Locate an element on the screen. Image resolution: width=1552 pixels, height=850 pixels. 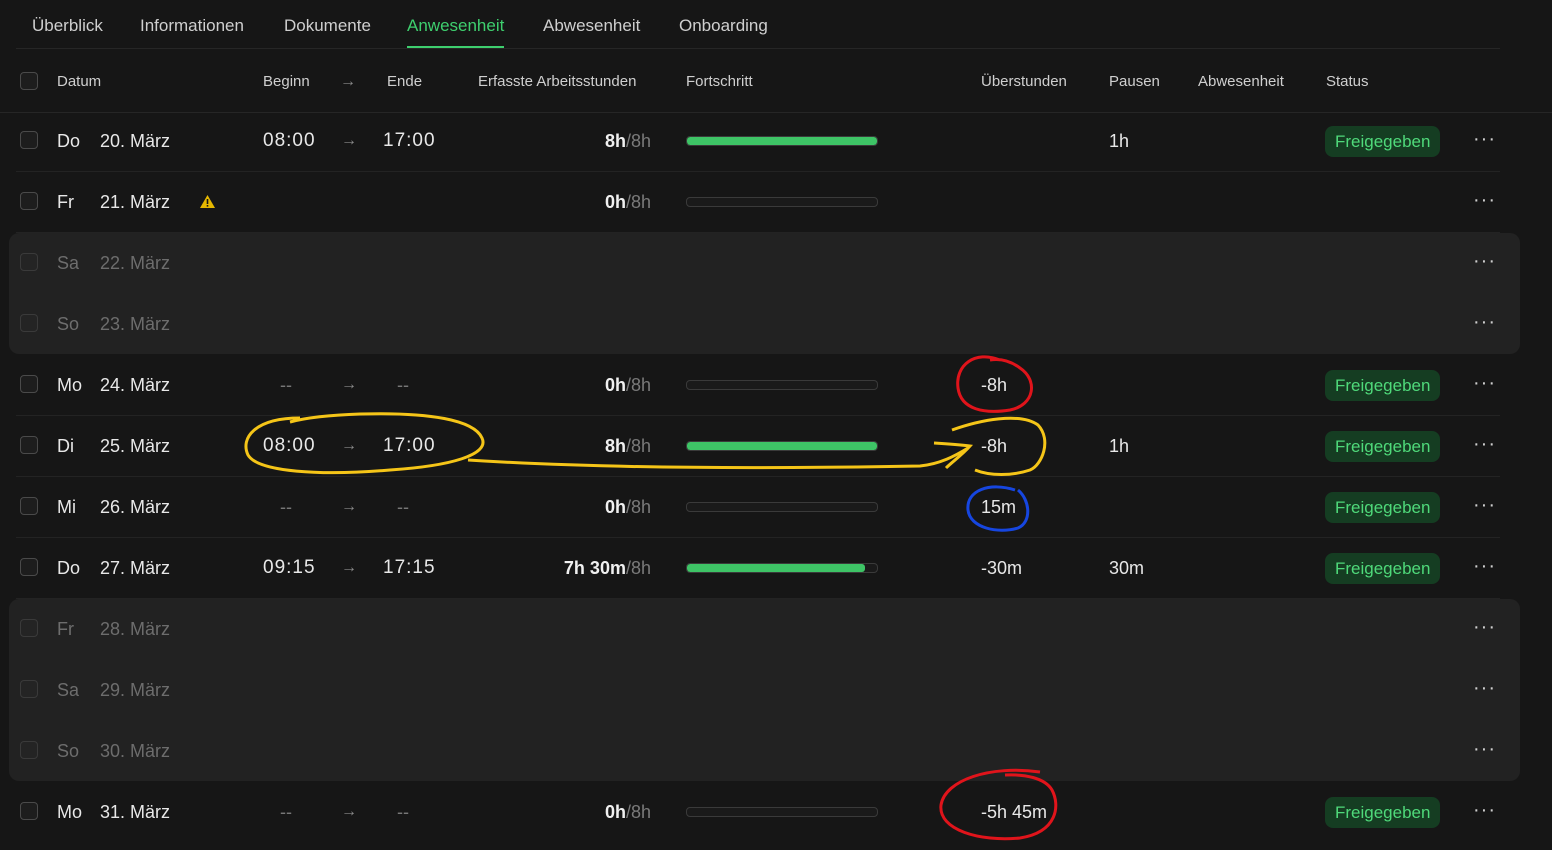
status-badge: Freigegeben is located at coordinates (1383, 812).